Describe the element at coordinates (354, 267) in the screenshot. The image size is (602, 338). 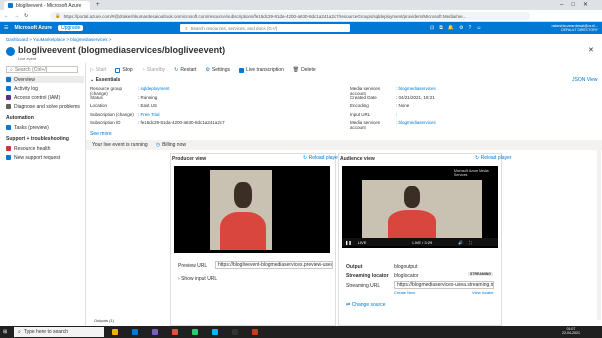
I see `output-label: Output` at that location.